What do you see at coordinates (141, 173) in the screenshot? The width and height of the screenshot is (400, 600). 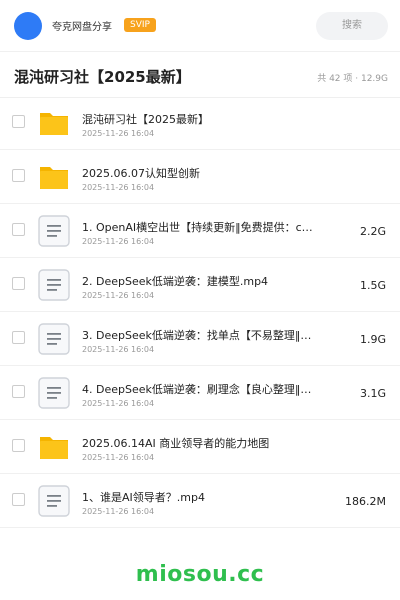 I see `file-name: 2025.06.07认知型创新` at bounding box center [141, 173].